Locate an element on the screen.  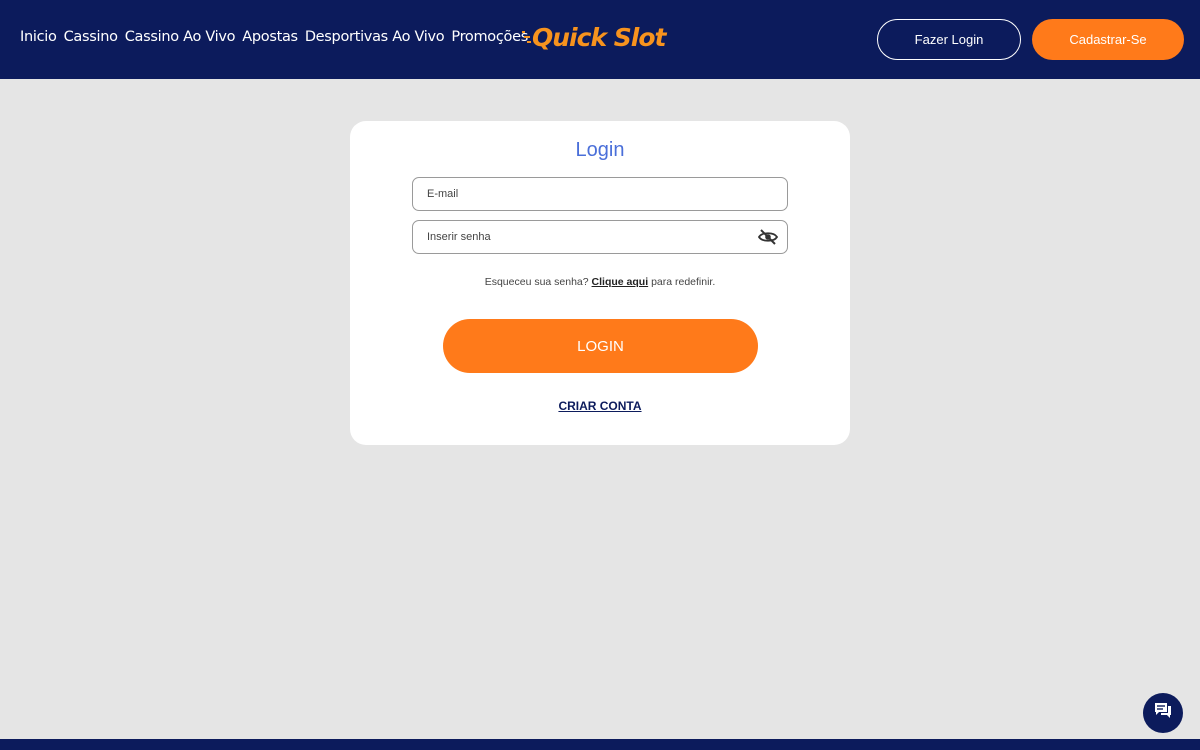
nav-desportivas-ao-vivo: Desportivas Ao Vivo is located at coordinates (375, 37).